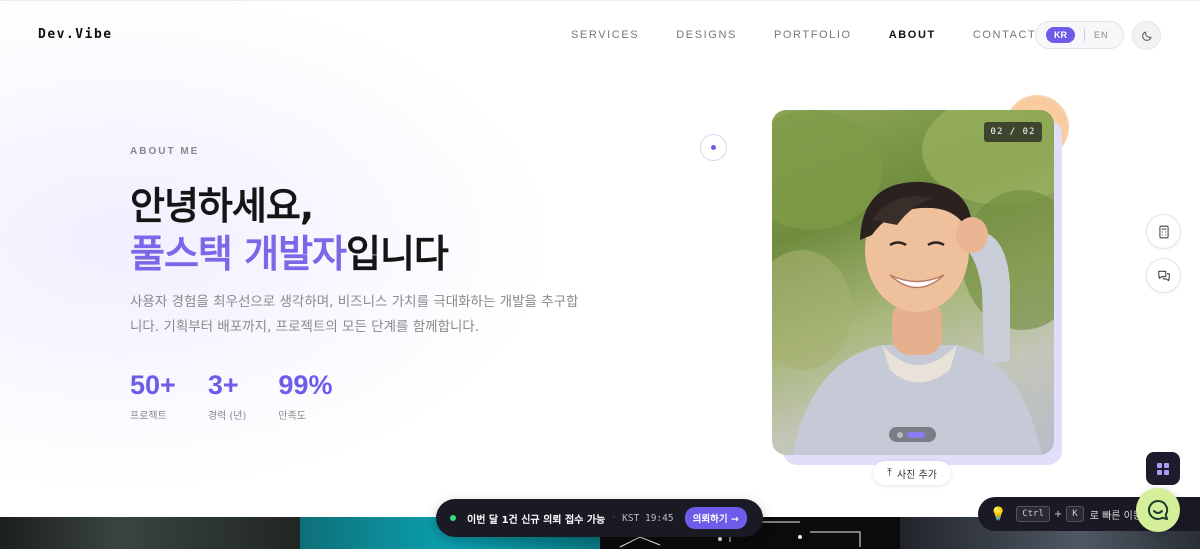 The height and width of the screenshot is (549, 1200). Describe the element at coordinates (1116, 516) in the screenshot. I see `shortcut-hint-text: 로 빠른 이동` at that location.